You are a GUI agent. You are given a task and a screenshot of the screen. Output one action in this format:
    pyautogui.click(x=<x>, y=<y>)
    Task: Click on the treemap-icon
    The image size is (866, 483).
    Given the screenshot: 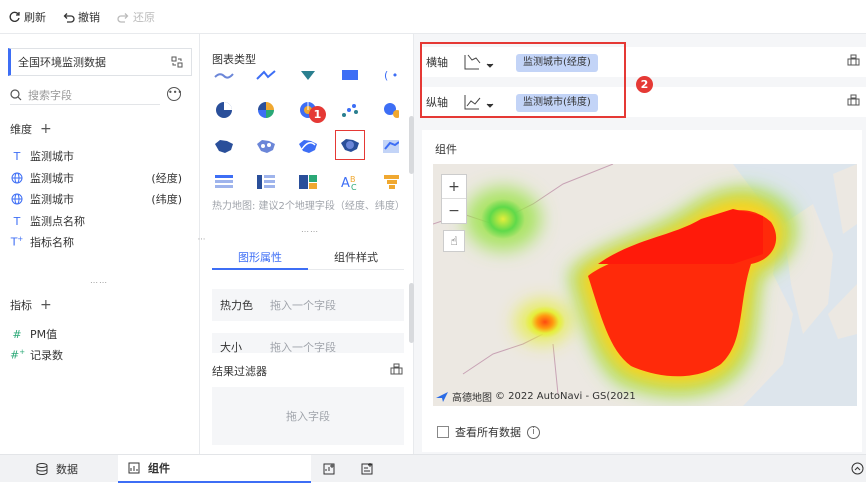 What is the action you would take?
    pyautogui.click(x=308, y=182)
    